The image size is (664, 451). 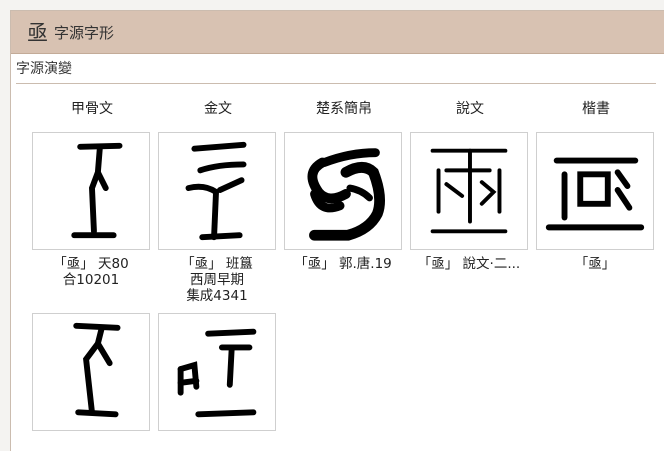 I want to click on glyph-caption-chu-bamboo: 「亟」 郭.唐.19, so click(x=343, y=264).